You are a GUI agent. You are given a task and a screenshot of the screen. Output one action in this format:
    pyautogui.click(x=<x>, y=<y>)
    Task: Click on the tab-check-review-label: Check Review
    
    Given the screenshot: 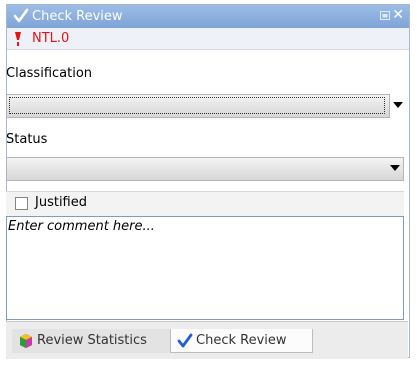 What is the action you would take?
    pyautogui.click(x=241, y=340)
    